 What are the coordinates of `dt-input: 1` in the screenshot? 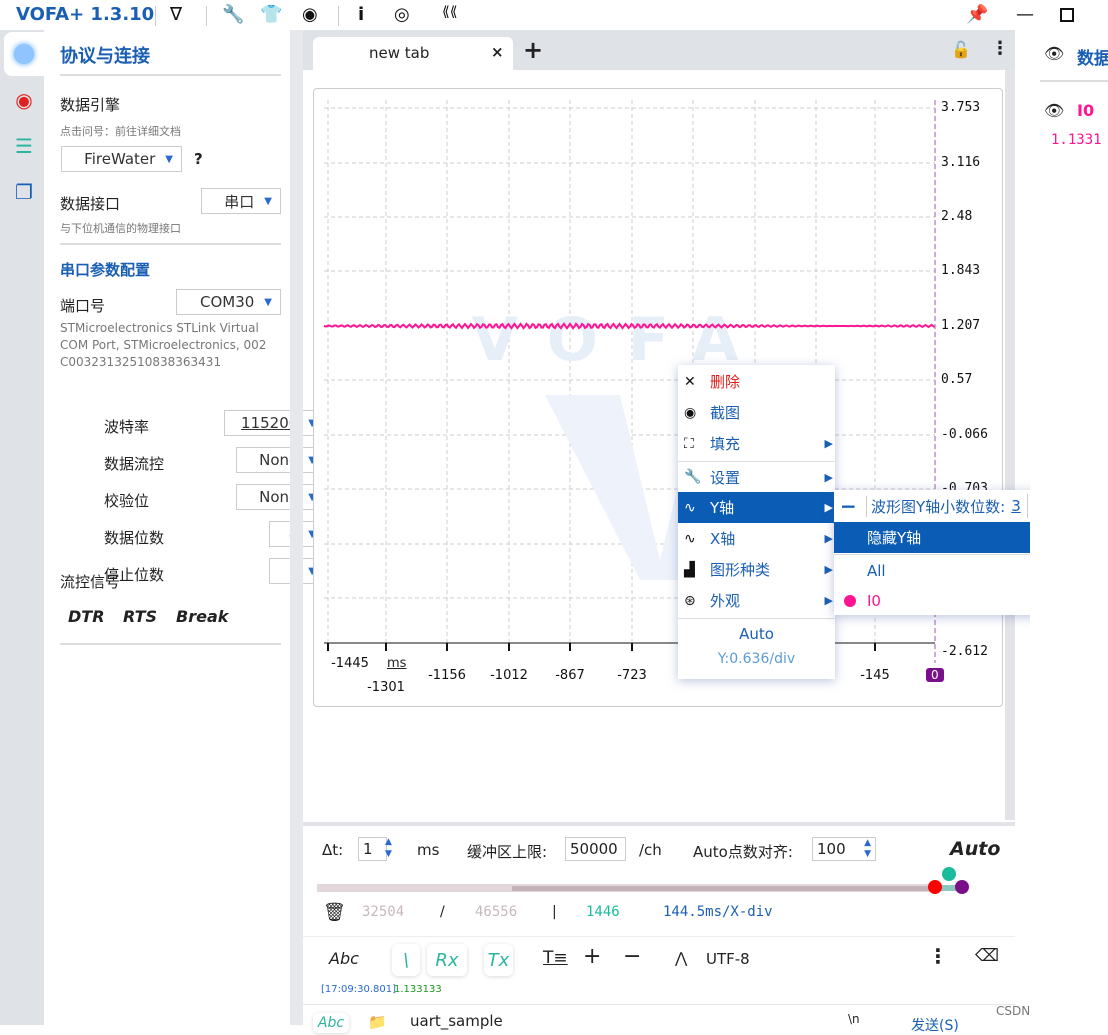 It's located at (372, 849).